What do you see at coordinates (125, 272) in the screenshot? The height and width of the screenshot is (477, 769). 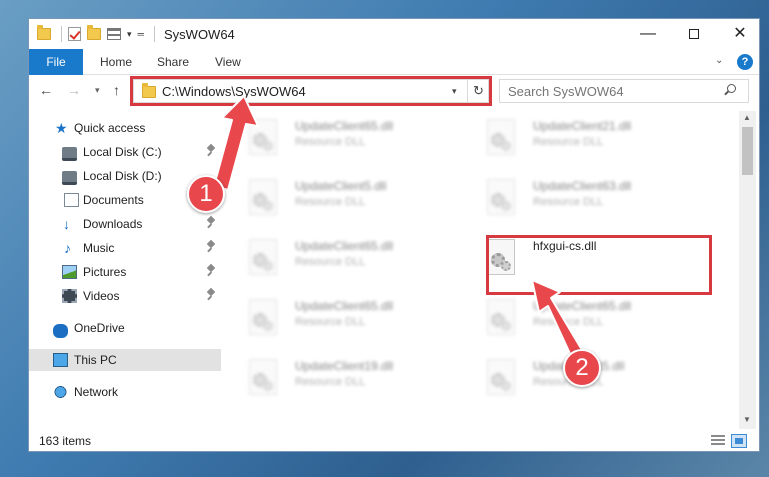 I see `sidebar-item-pictures: Pictures` at bounding box center [125, 272].